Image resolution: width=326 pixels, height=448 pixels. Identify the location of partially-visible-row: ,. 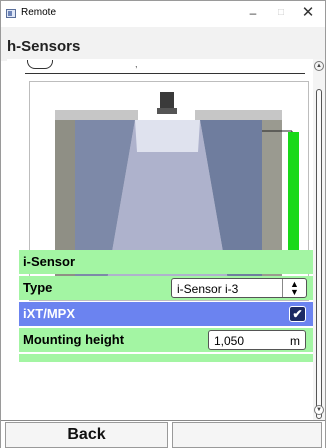
(165, 66).